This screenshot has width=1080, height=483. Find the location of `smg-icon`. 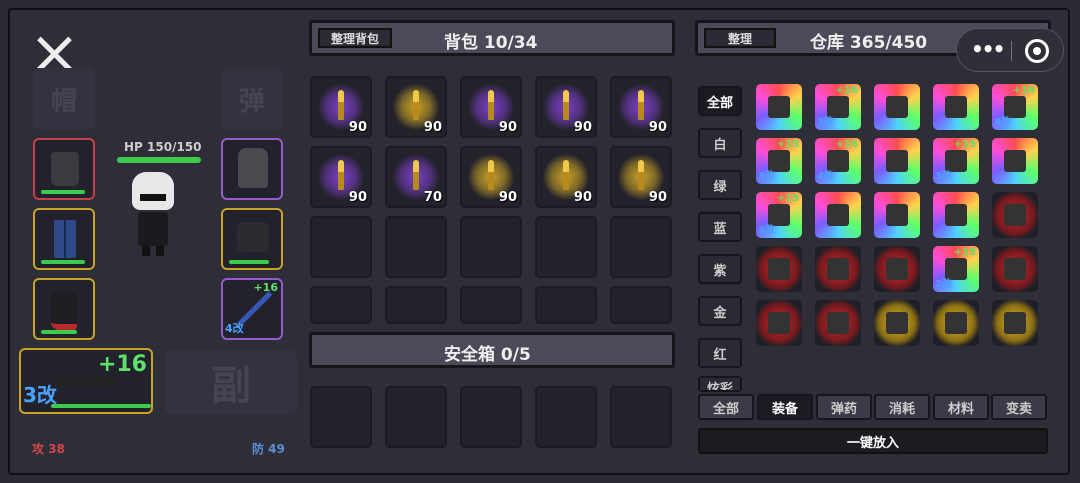

smg-icon is located at coordinates (956, 323).